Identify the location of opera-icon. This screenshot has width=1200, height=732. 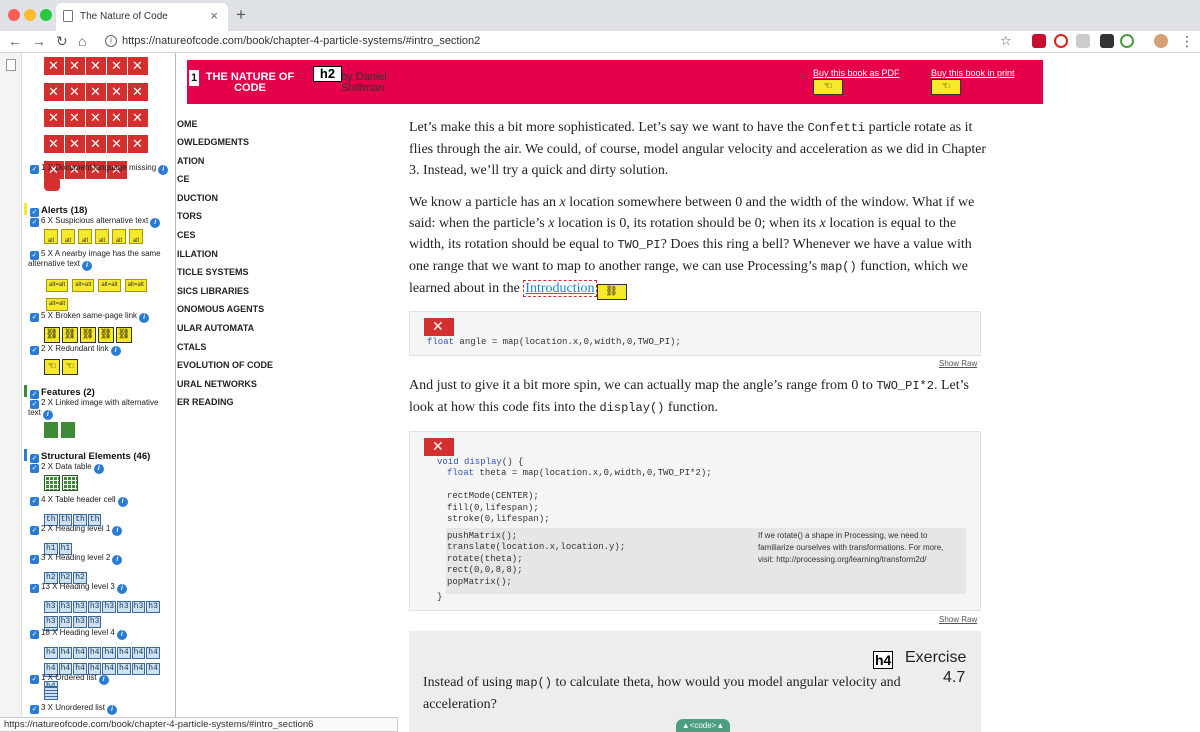
(1061, 41).